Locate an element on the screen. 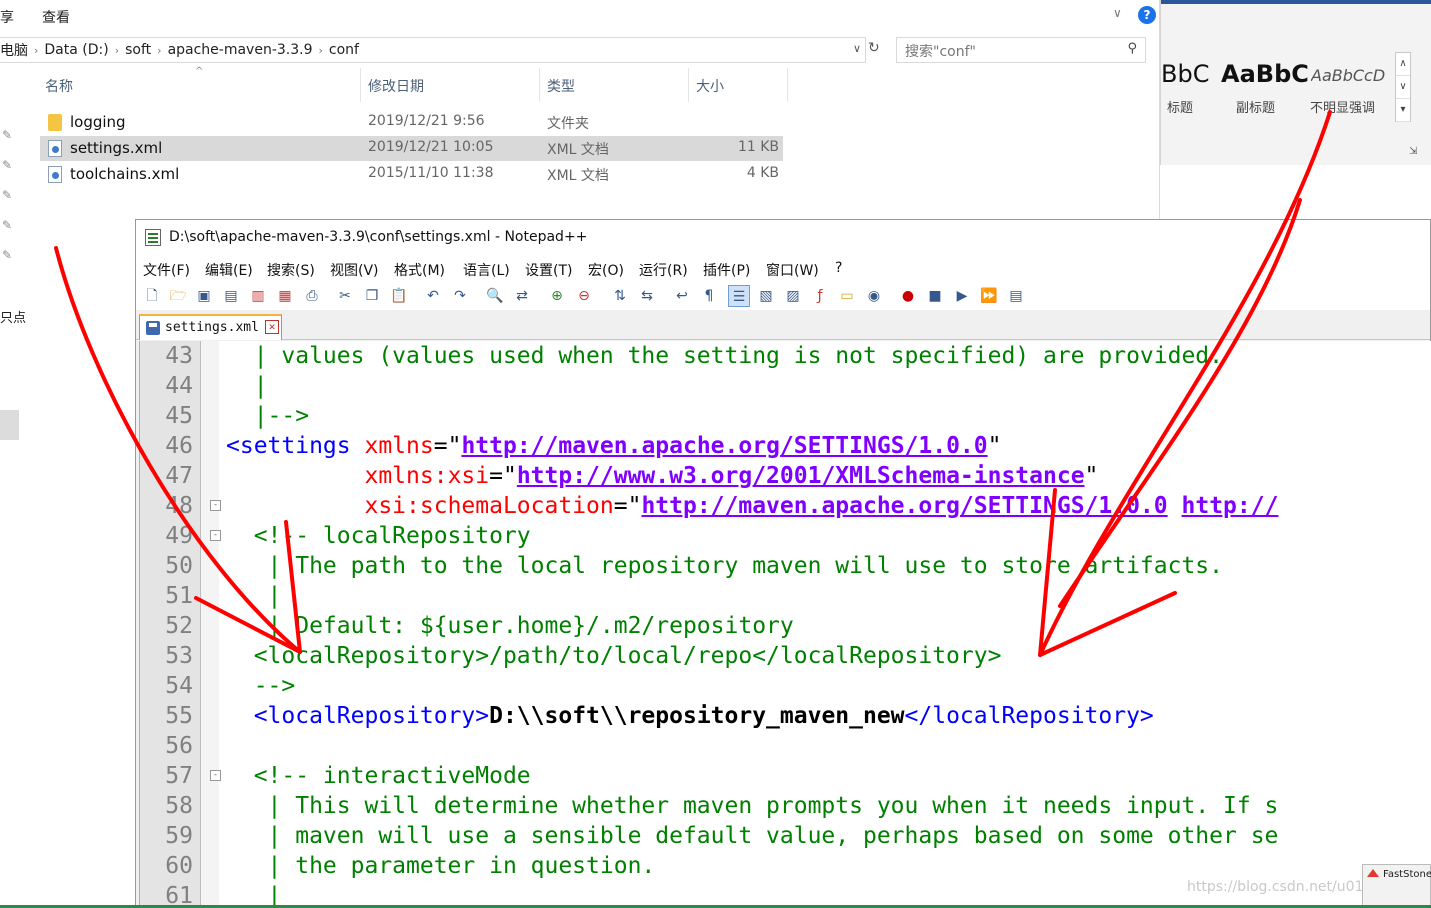 The height and width of the screenshot is (908, 1431). chevron-up-icon: ∧ is located at coordinates (1403, 64).